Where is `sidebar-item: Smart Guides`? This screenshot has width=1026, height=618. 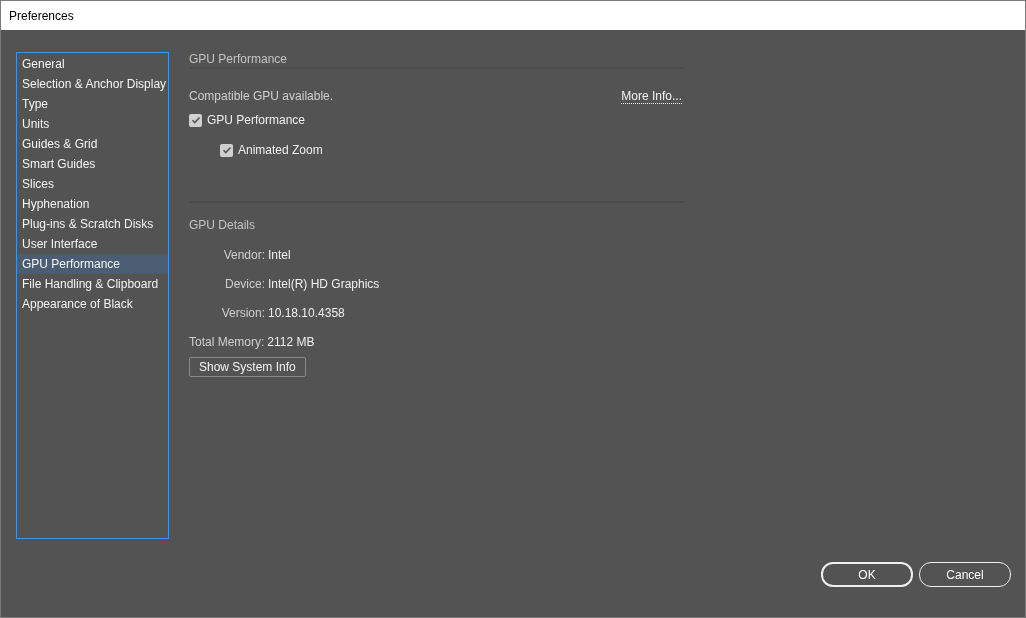 sidebar-item: Smart Guides is located at coordinates (92, 164).